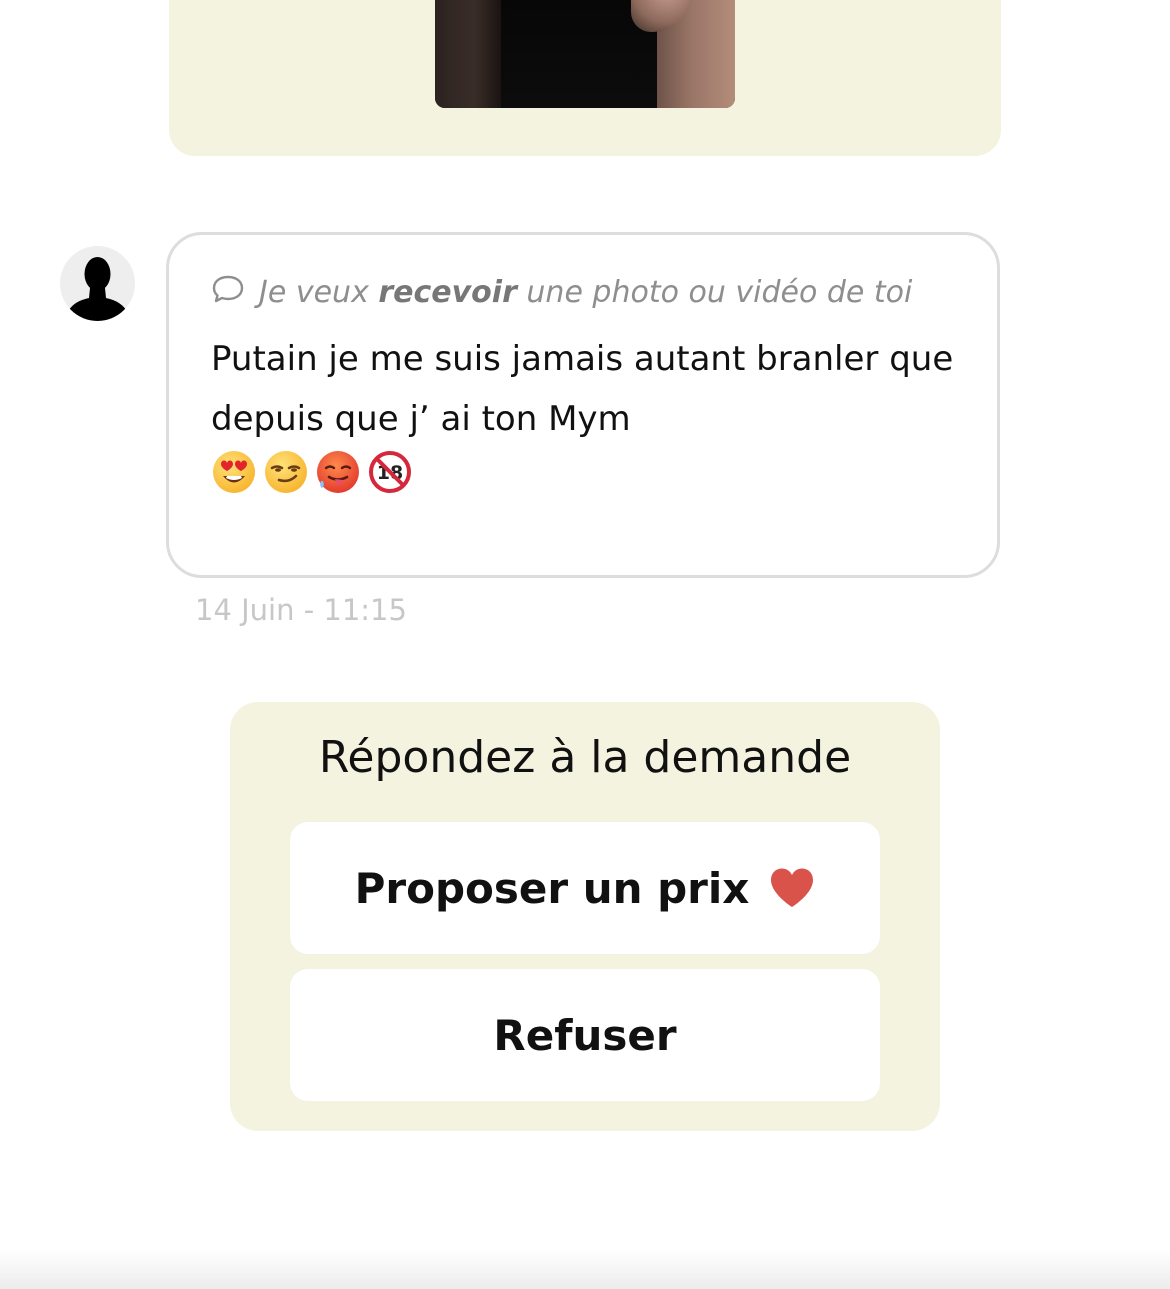 This screenshot has height=1289, width=1170. Describe the element at coordinates (301, 610) in the screenshot. I see `message-timestamp: 14 Juin - 11:15` at that location.